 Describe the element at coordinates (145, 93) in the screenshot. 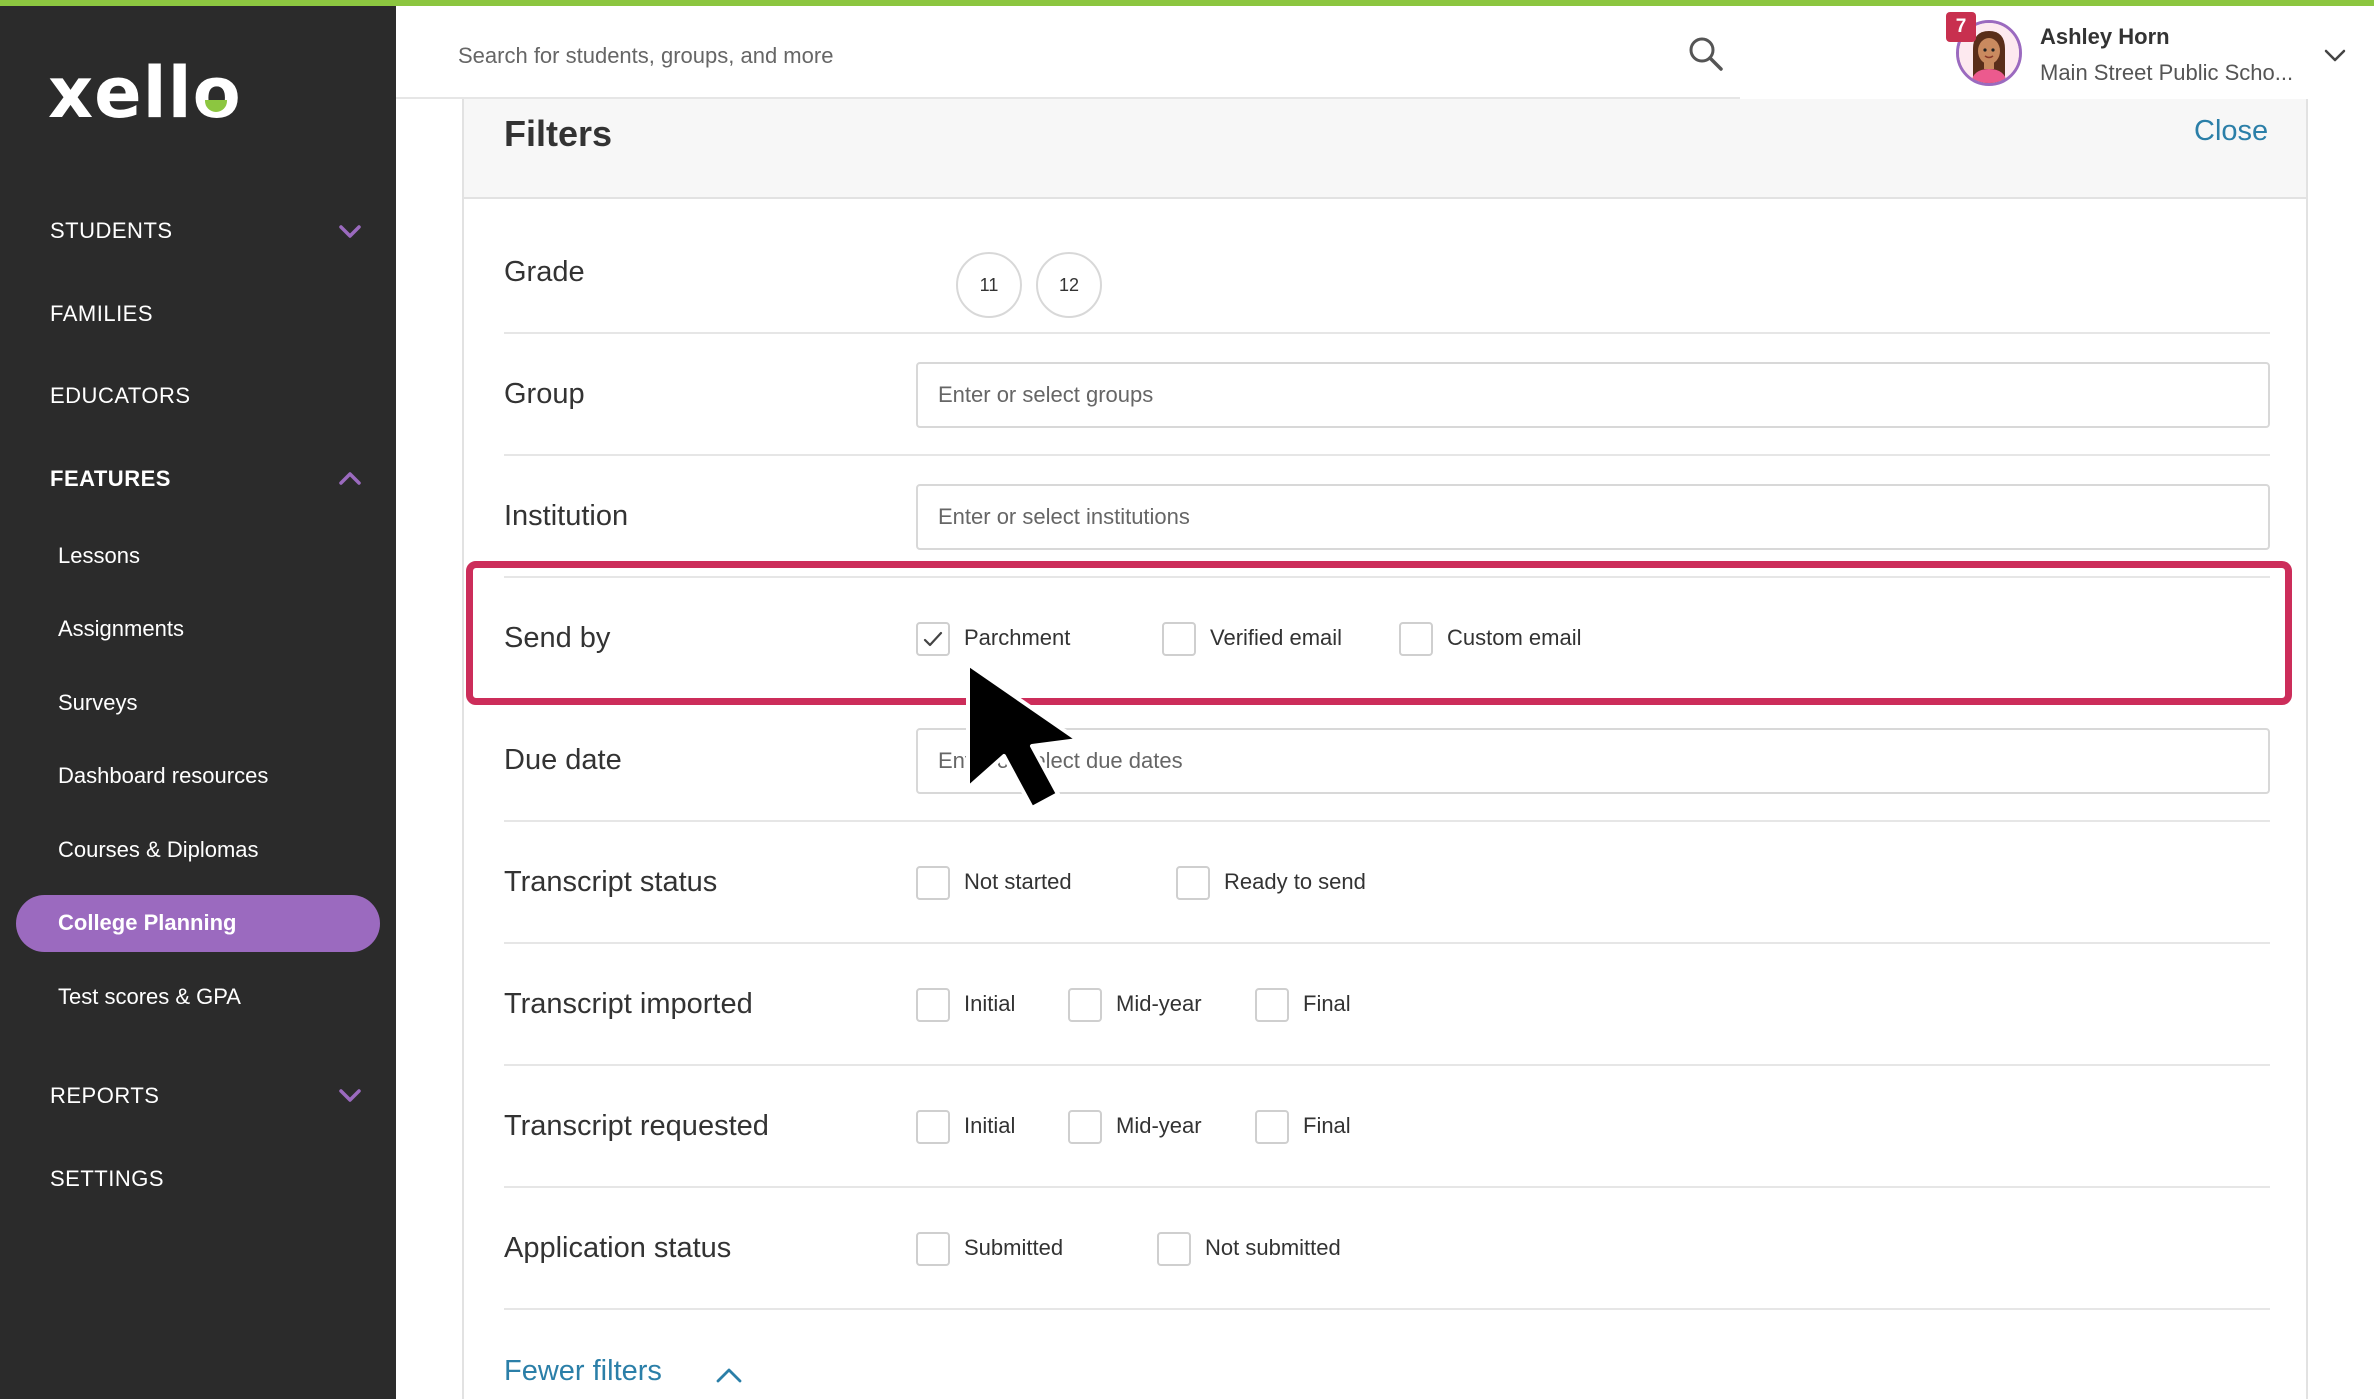

I see `xello-logo: xello` at that location.